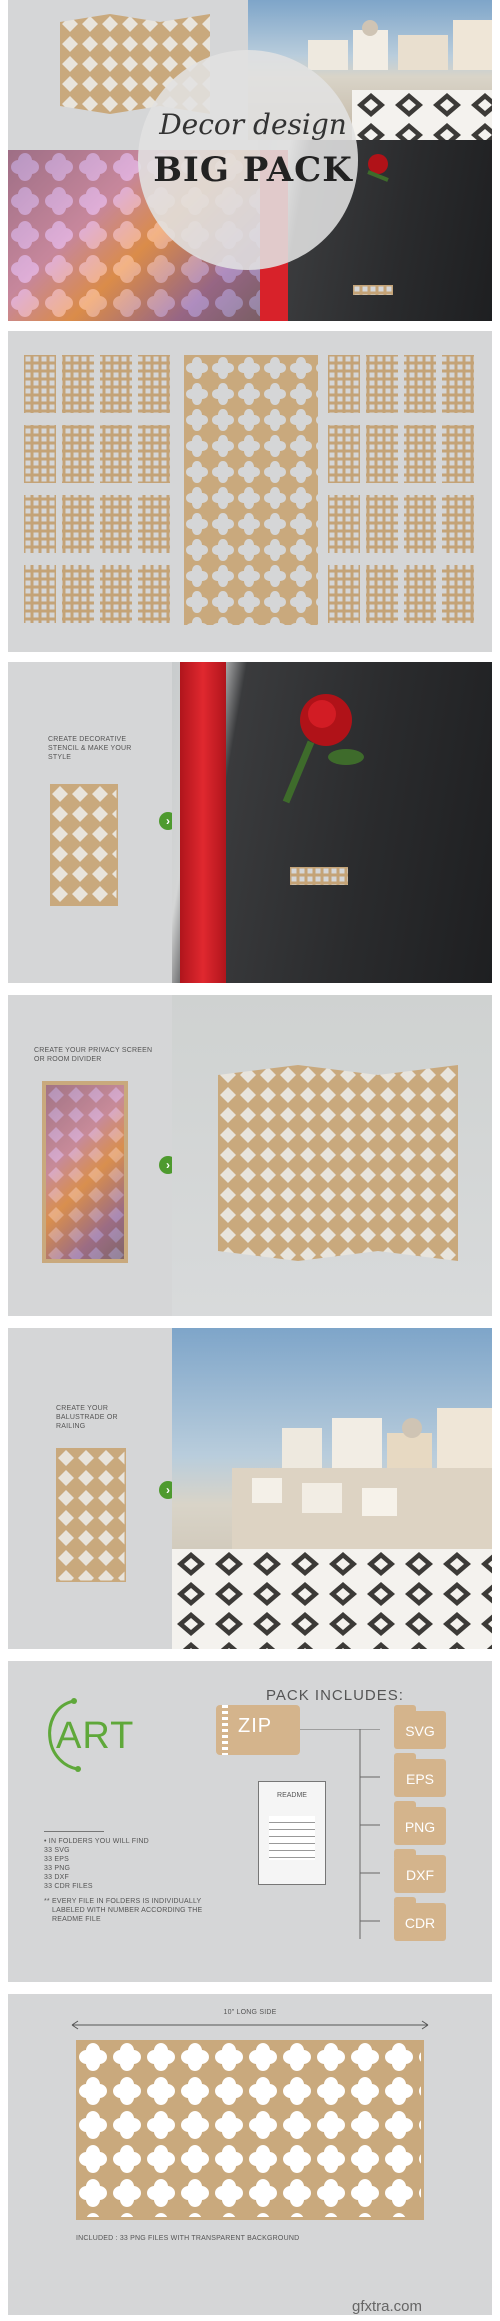 Image resolution: width=500 pixels, height=2321 pixels. Describe the element at coordinates (420, 1875) in the screenshot. I see `dxf-label: DXF` at that location.